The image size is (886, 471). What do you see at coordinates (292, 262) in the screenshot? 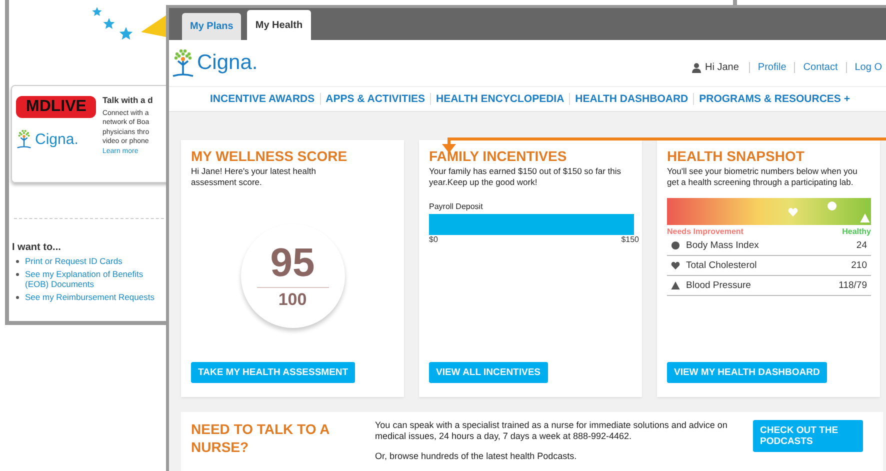
I see `score-value: 95` at bounding box center [292, 262].